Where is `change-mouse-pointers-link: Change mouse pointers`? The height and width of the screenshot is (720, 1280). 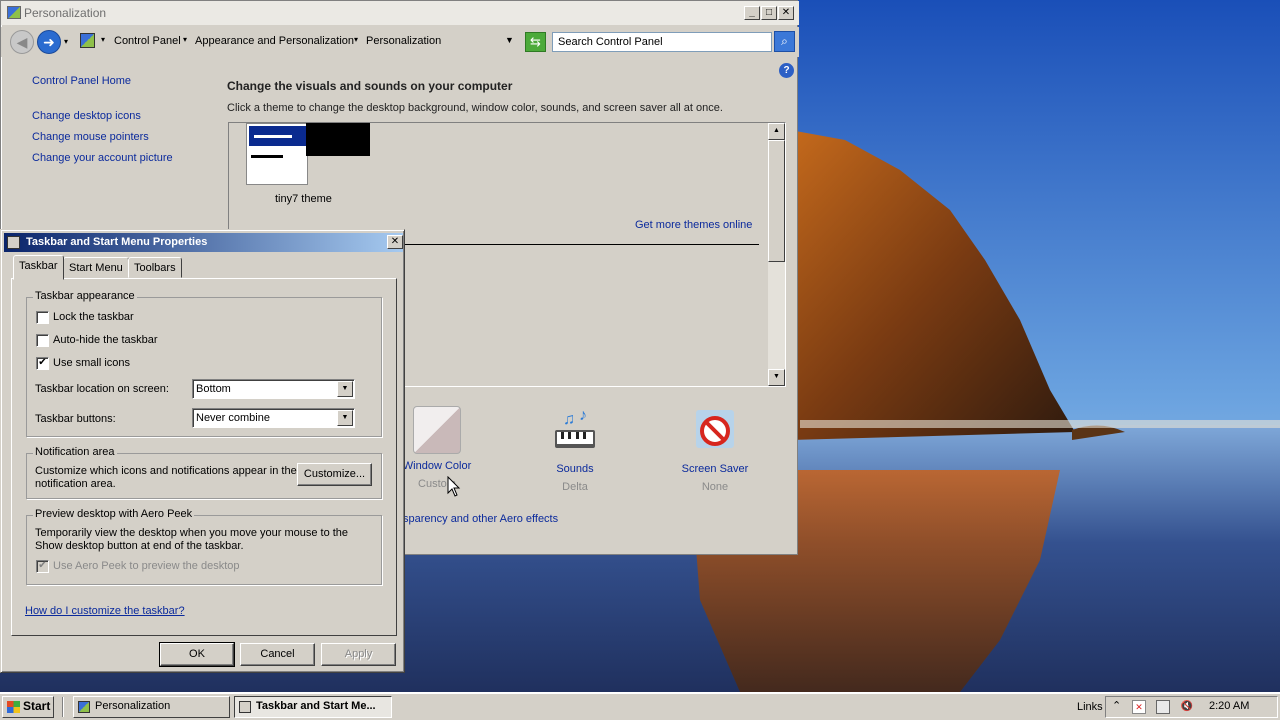
change-mouse-pointers-link: Change mouse pointers is located at coordinates (90, 137).